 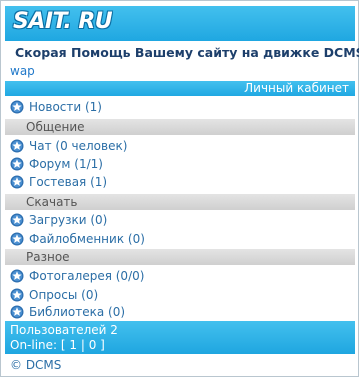 What do you see at coordinates (180, 88) in the screenshot?
I see `cabinet-bar: Личный кабинет` at bounding box center [180, 88].